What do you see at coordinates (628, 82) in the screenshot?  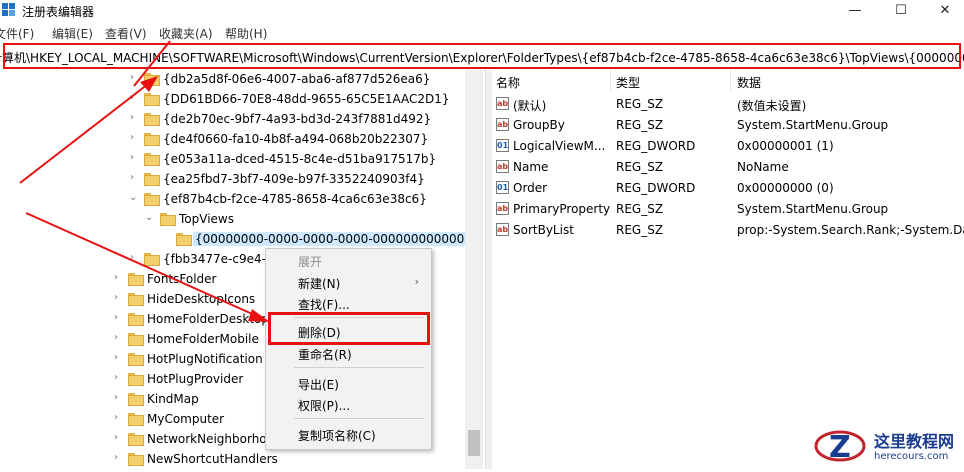 I see `column-header-type: 类型` at bounding box center [628, 82].